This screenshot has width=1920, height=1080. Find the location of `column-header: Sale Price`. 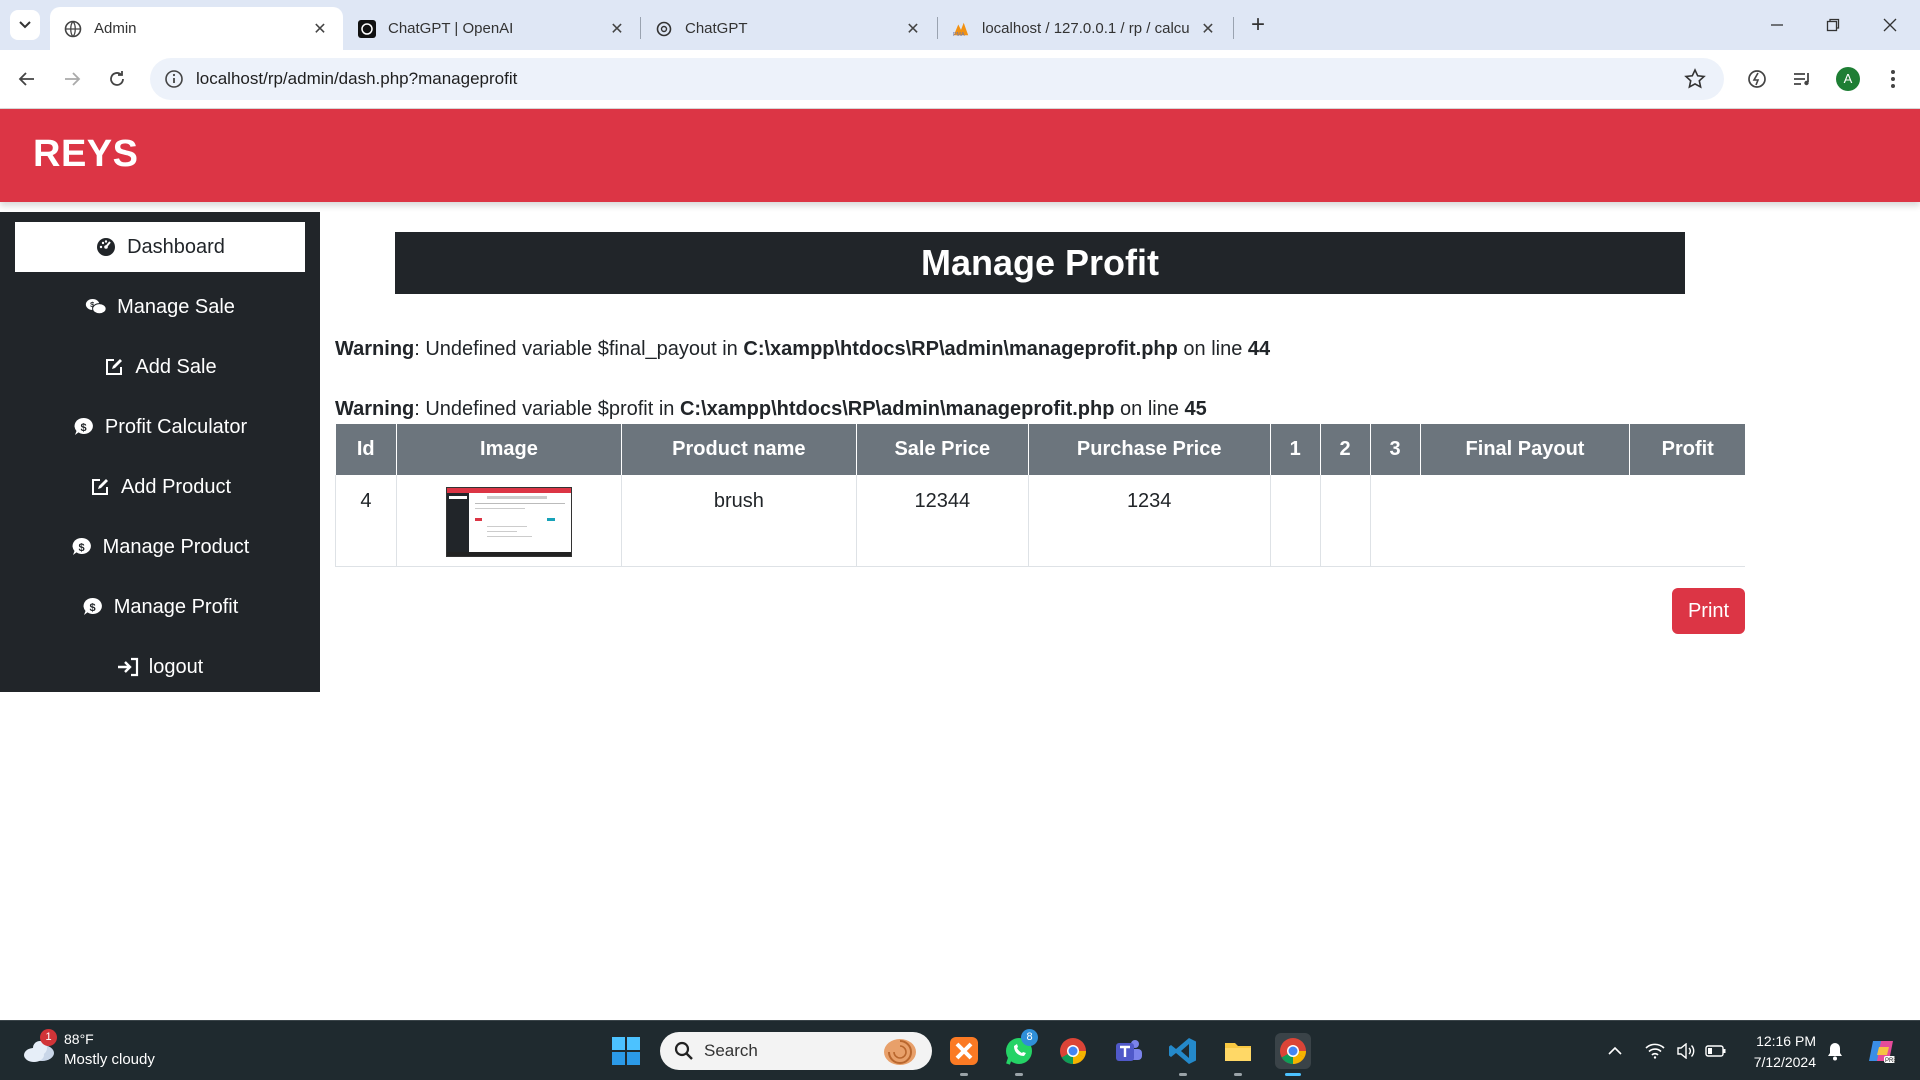

column-header: Sale Price is located at coordinates (942, 449).